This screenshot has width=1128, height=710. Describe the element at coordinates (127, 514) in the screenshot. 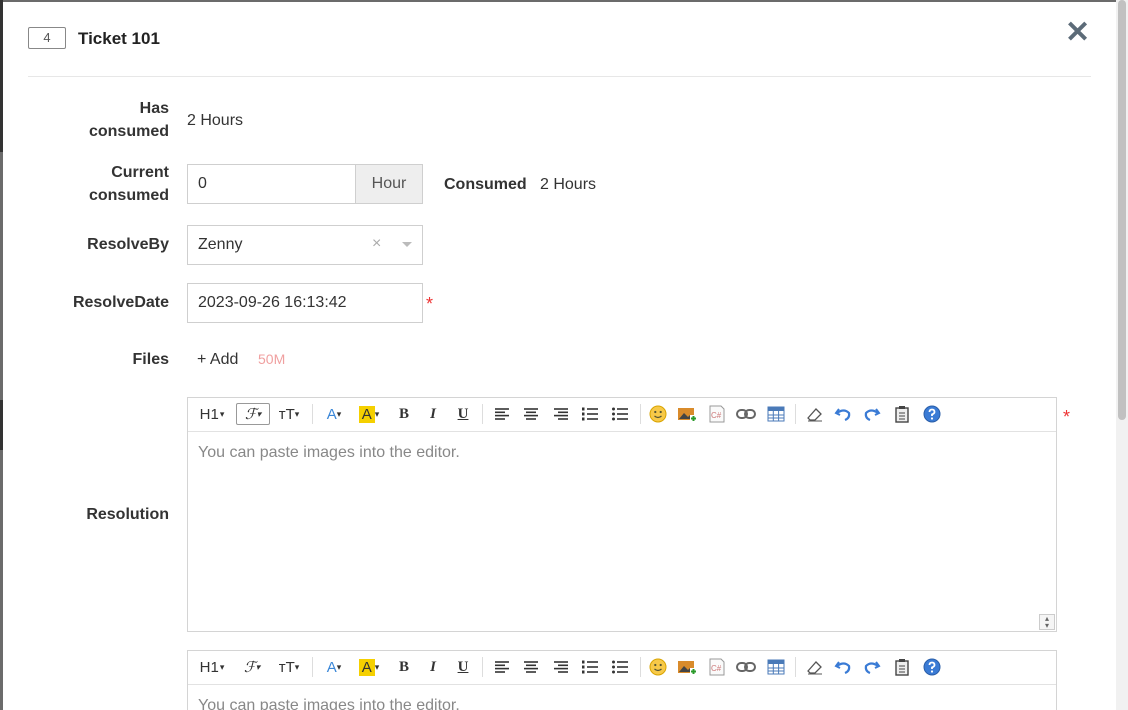

I see `resolution-label: Resolution` at that location.